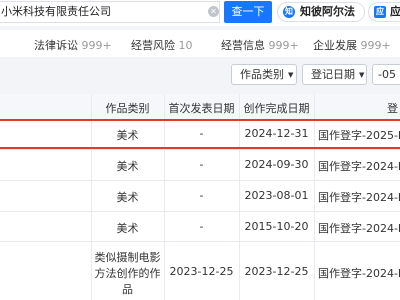 The width and height of the screenshot is (400, 300). I want to click on header-completed: 创作完成日期, so click(276, 108).